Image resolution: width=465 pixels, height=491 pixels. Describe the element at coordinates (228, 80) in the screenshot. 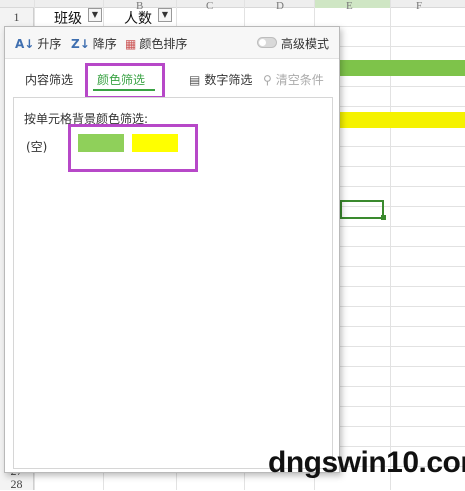

I see `number-filter-label: 数字筛选` at that location.